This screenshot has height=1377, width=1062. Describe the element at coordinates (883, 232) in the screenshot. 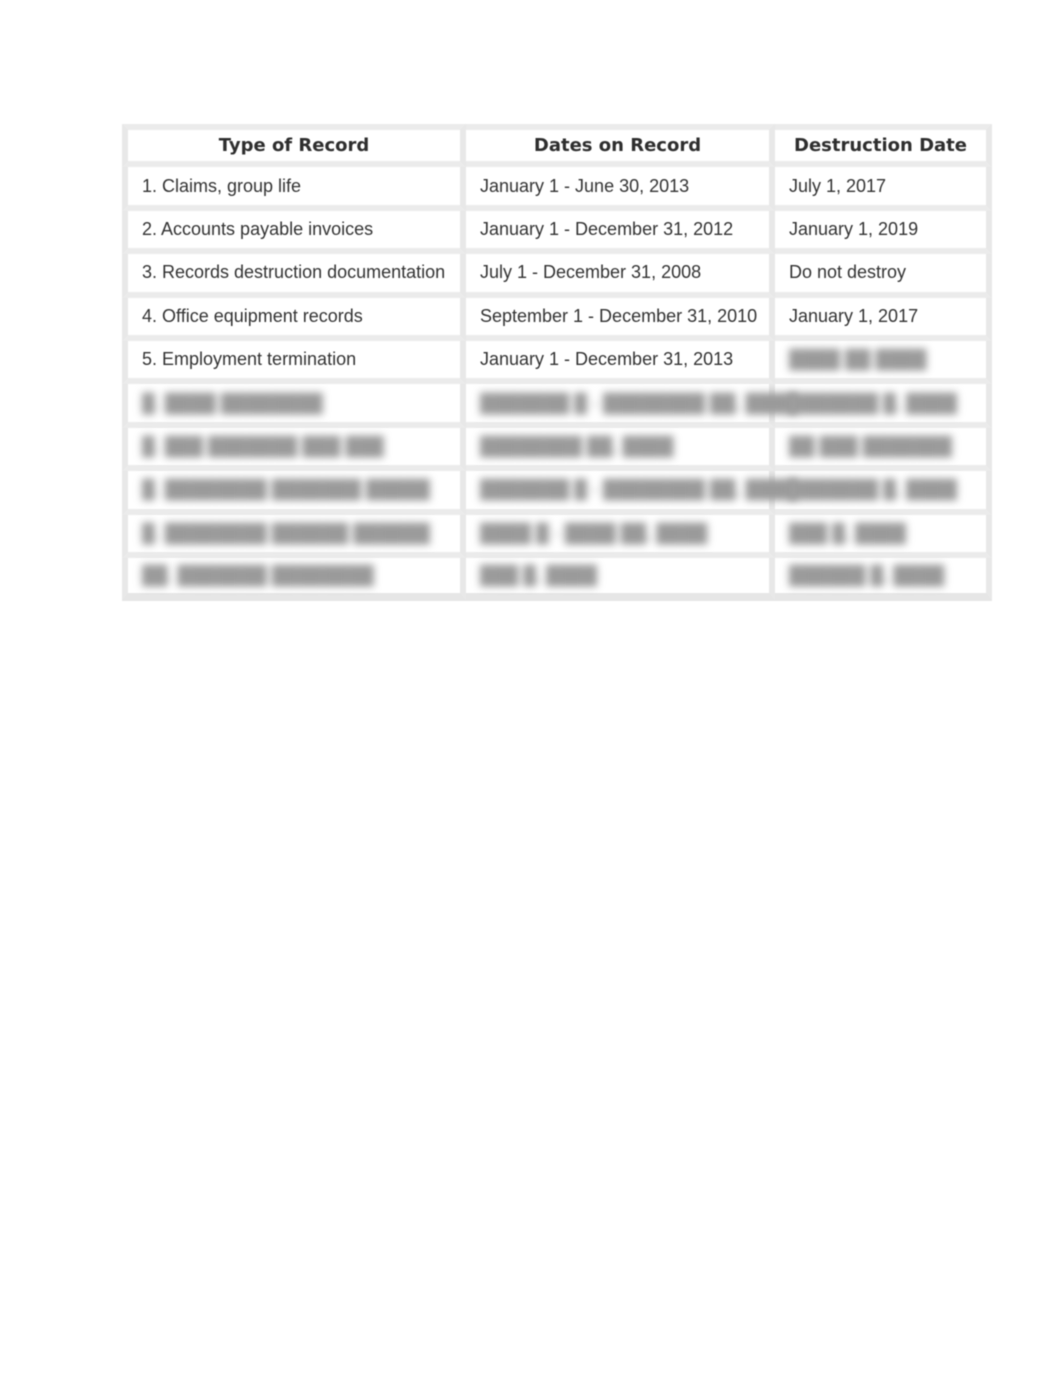

I see `cell-destruction: January 1, 2019` at that location.